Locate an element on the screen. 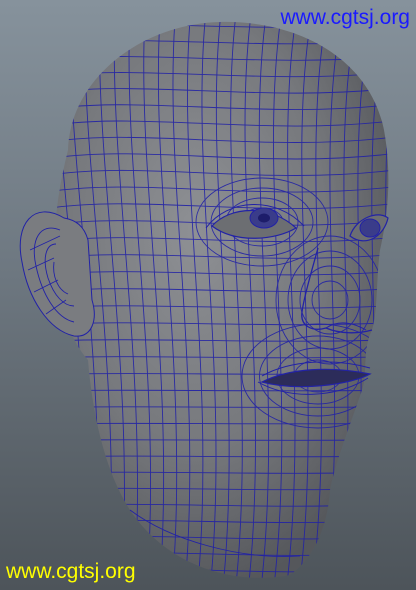 The image size is (416, 590). ear is located at coordinates (57, 274).